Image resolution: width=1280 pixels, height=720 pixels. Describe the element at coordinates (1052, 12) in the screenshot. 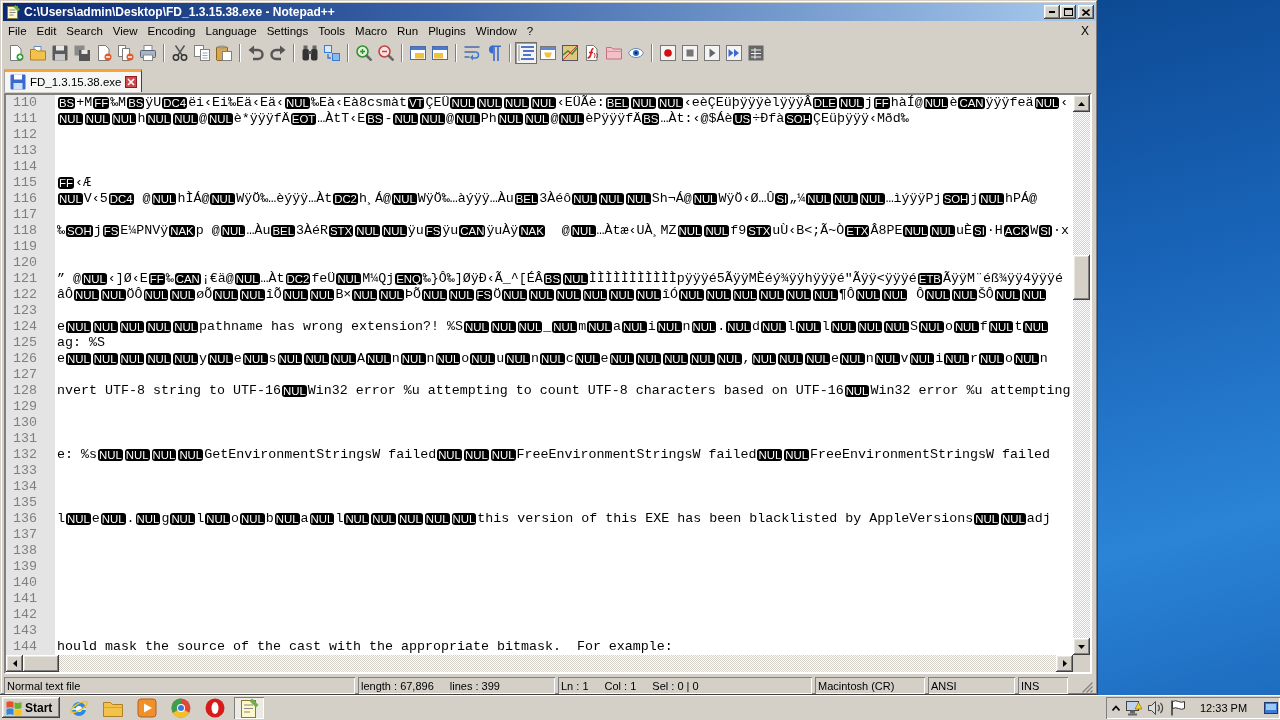

I see `minimize-button` at that location.